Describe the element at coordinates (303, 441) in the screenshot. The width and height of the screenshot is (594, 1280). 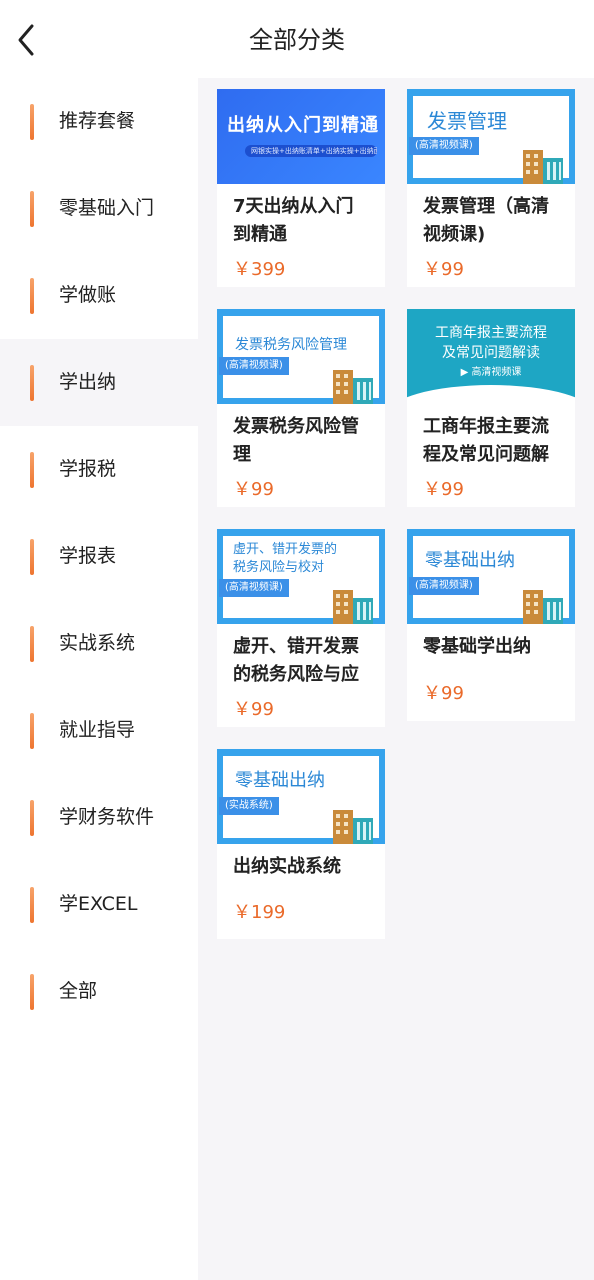
I see `course-title: 发票税务风险管 理` at that location.